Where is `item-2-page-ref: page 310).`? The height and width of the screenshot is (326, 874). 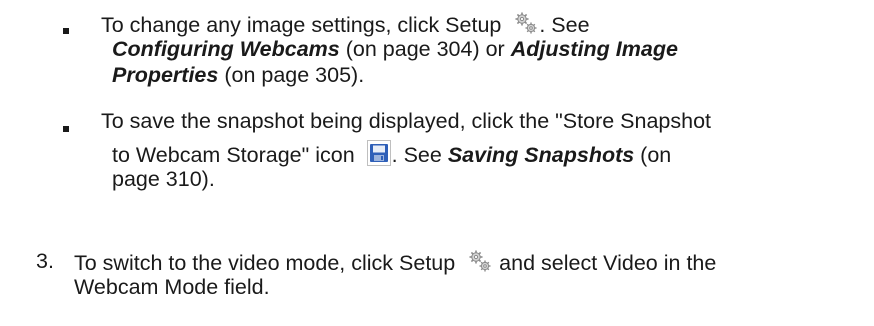
item-2-page-ref: page 310). is located at coordinates (163, 179).